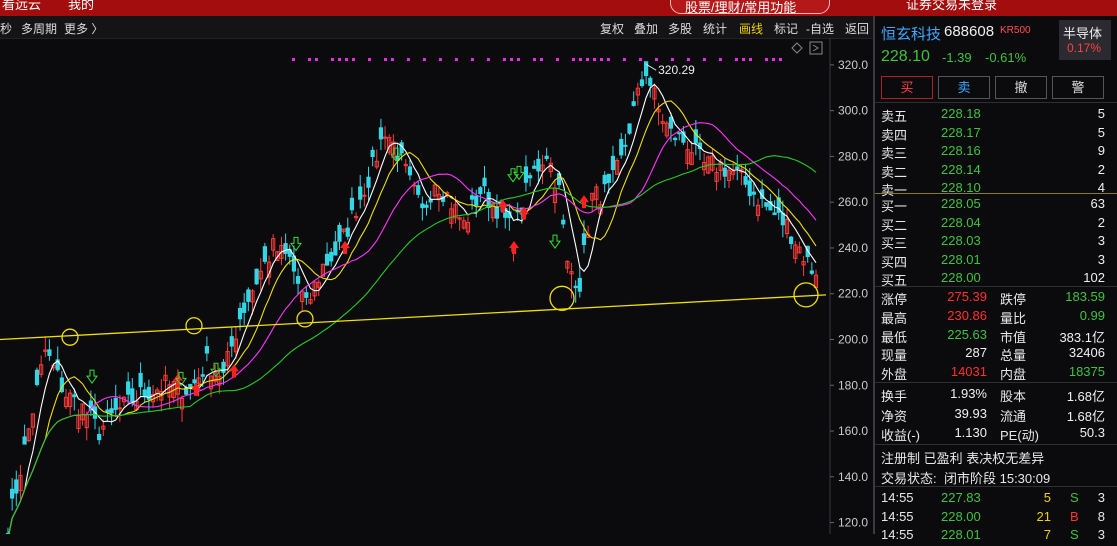  What do you see at coordinates (6, 28) in the screenshot?
I see `toolbar-second: 秒` at bounding box center [6, 28].